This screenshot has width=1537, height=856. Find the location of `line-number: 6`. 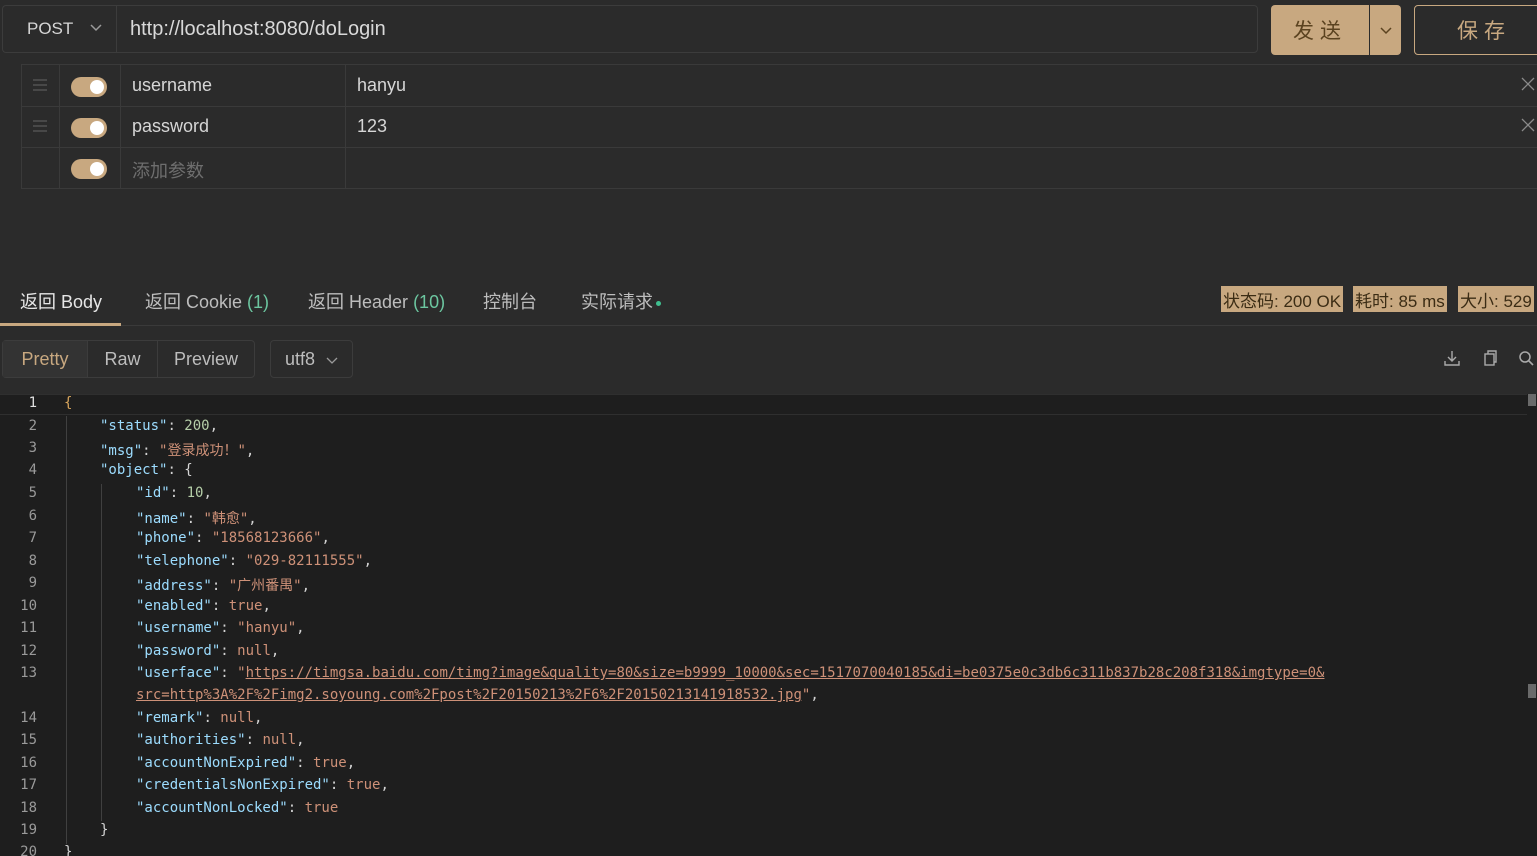

line-number: 6 is located at coordinates (32, 516).